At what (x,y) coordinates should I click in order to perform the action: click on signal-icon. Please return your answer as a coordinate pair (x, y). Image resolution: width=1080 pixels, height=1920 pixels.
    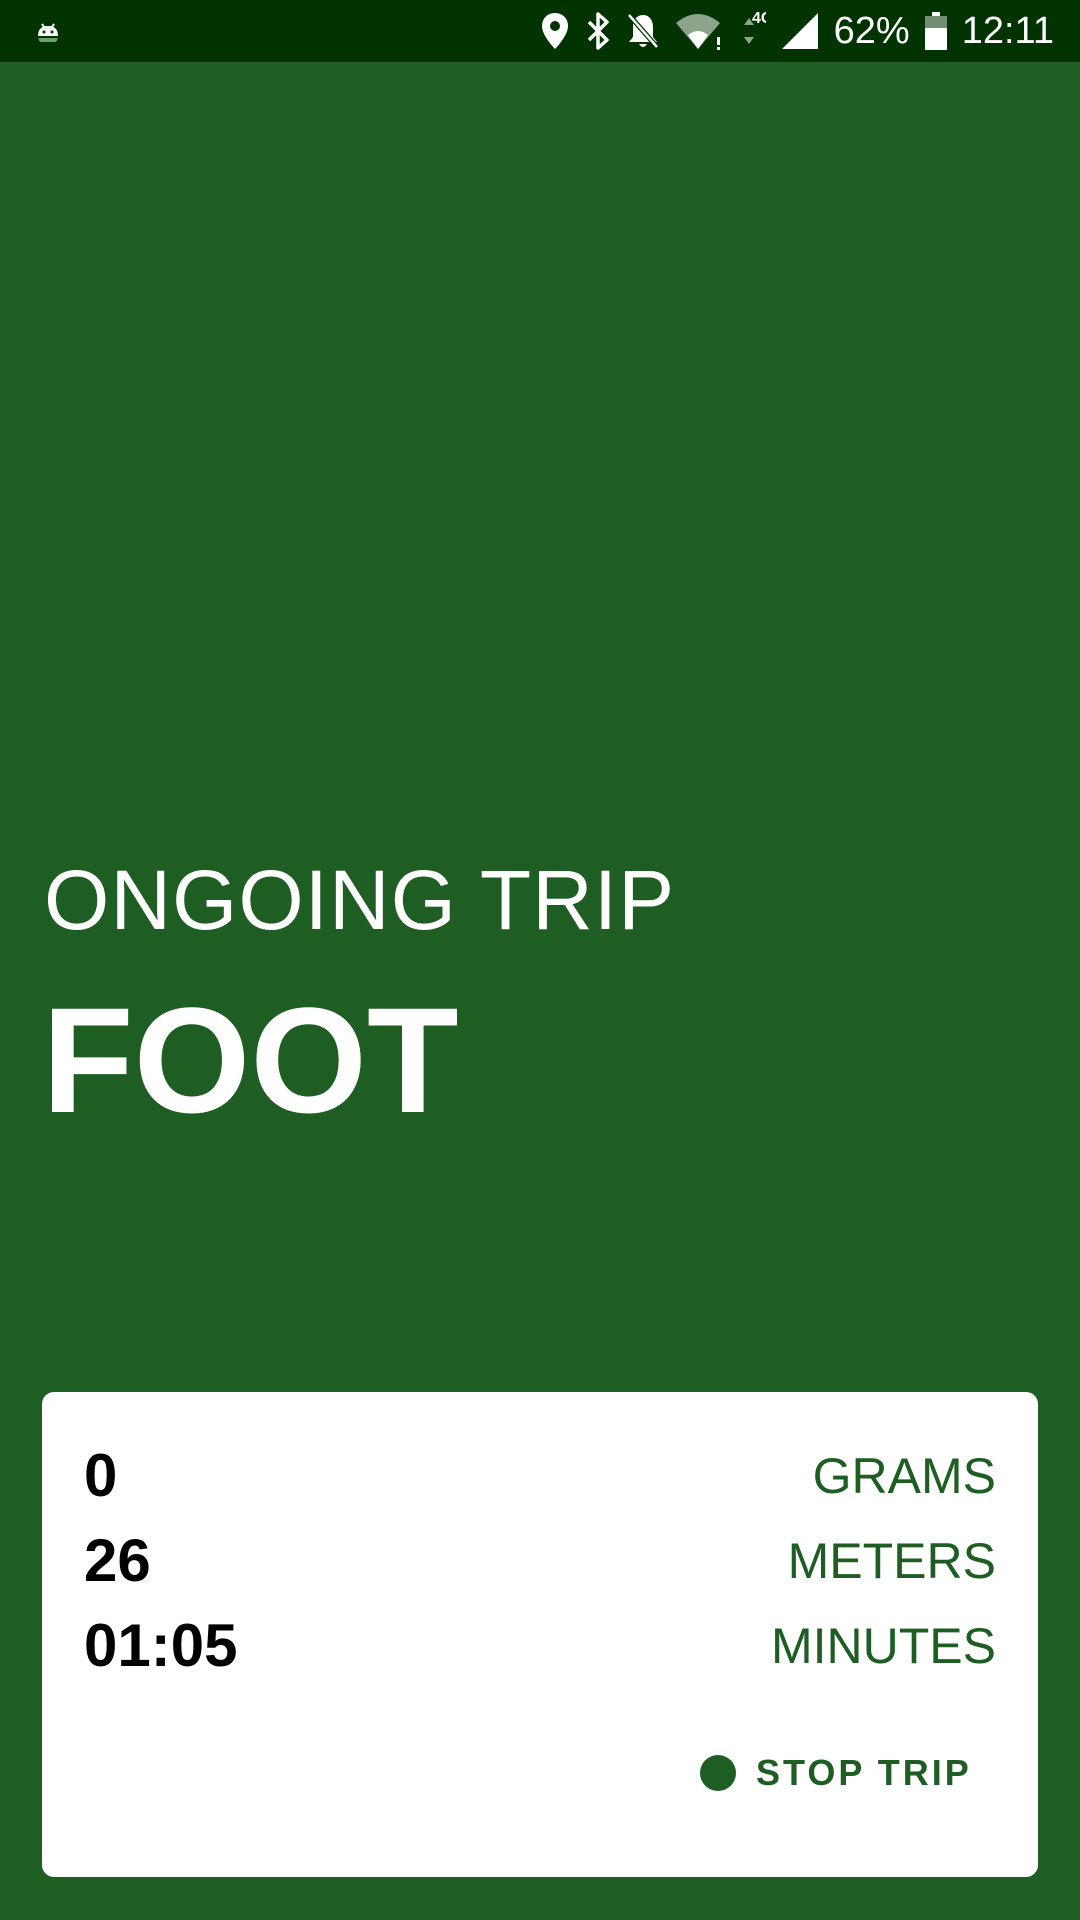
    Looking at the image, I should click on (800, 31).